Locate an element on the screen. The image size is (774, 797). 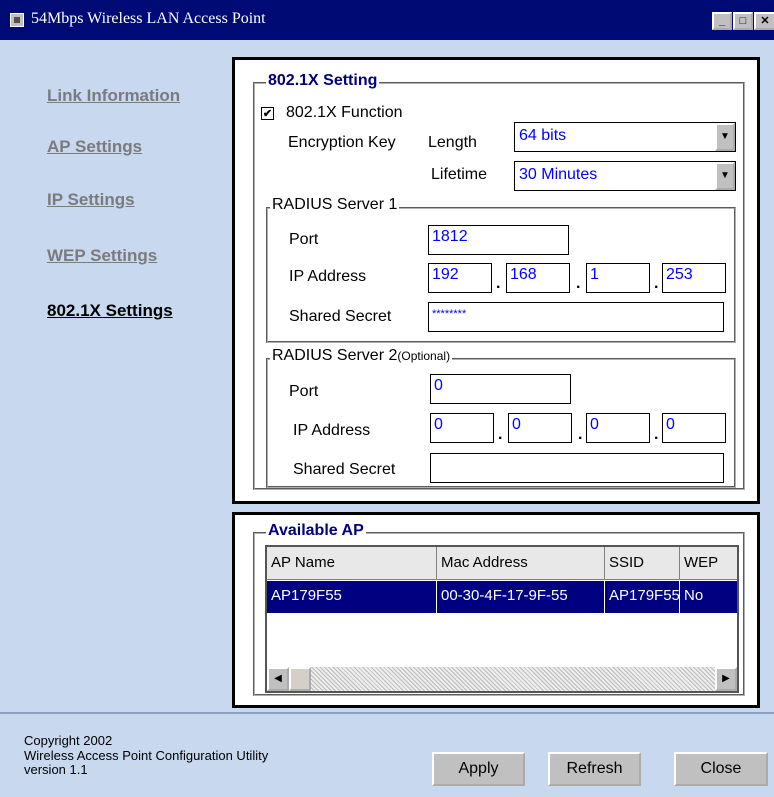
scroll-left-icon: ◀ is located at coordinates (278, 679).